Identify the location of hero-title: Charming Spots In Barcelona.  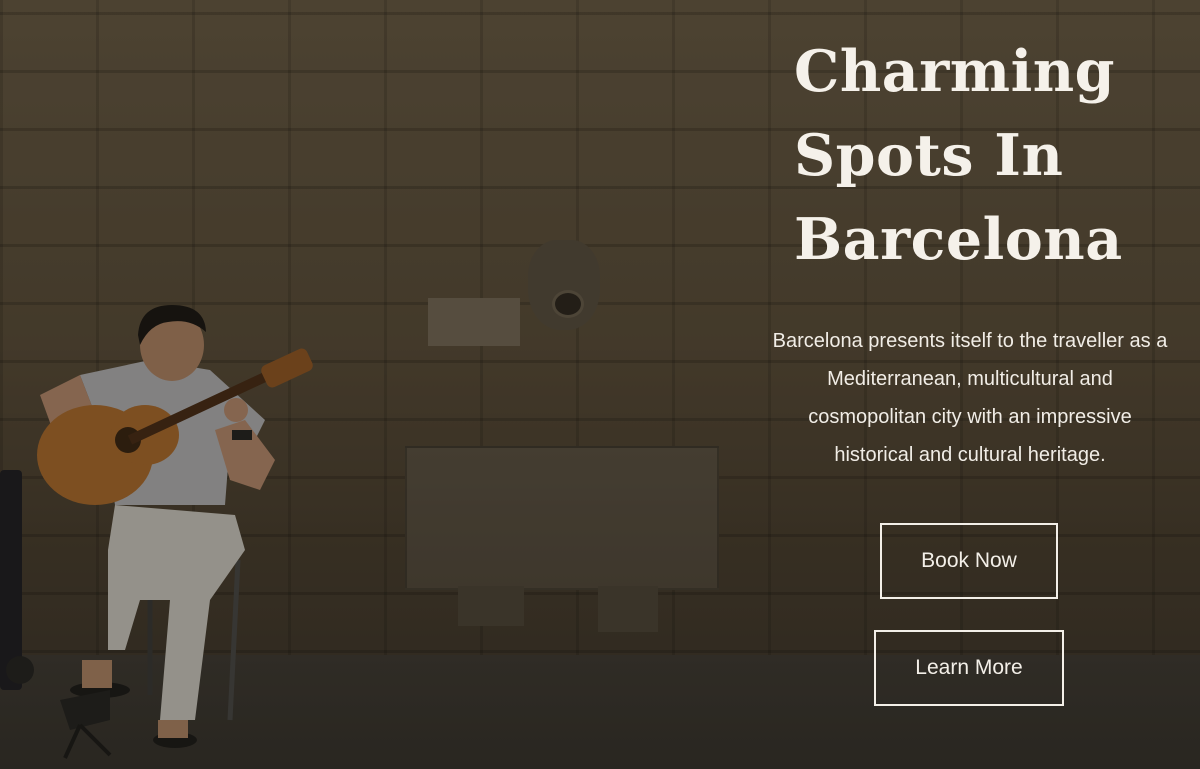
(958, 155).